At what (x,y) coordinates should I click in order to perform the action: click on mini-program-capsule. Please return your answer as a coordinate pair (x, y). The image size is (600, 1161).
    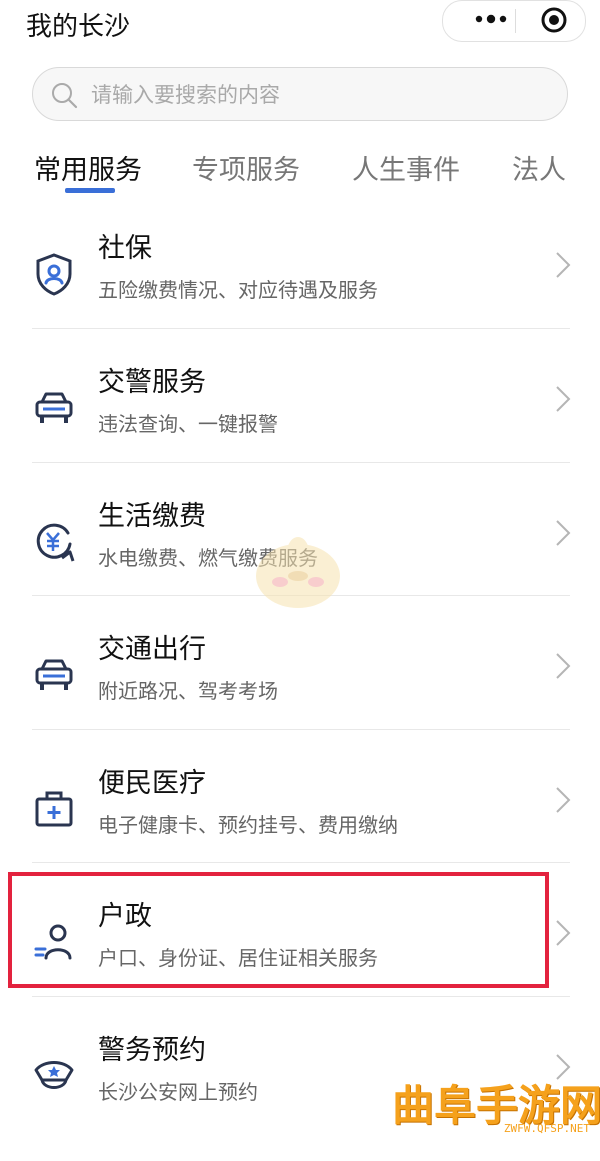
    Looking at the image, I should click on (514, 21).